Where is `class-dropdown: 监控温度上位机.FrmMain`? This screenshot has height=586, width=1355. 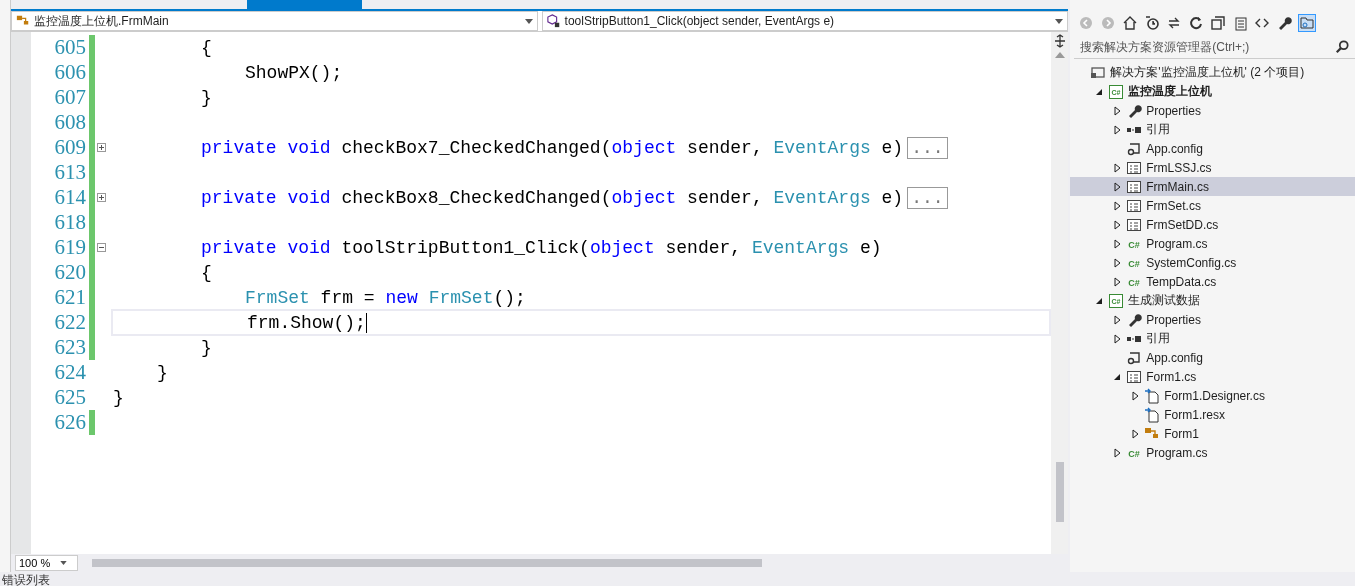 class-dropdown: 监控温度上位机.FrmMain is located at coordinates (274, 21).